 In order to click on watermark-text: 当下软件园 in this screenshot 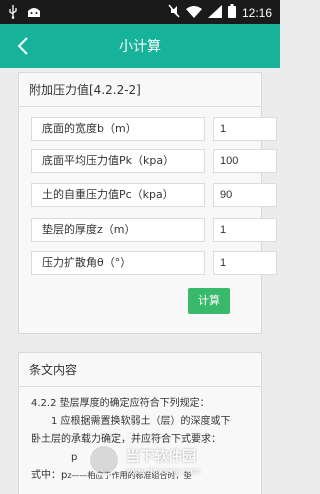, I will do `click(161, 457)`.